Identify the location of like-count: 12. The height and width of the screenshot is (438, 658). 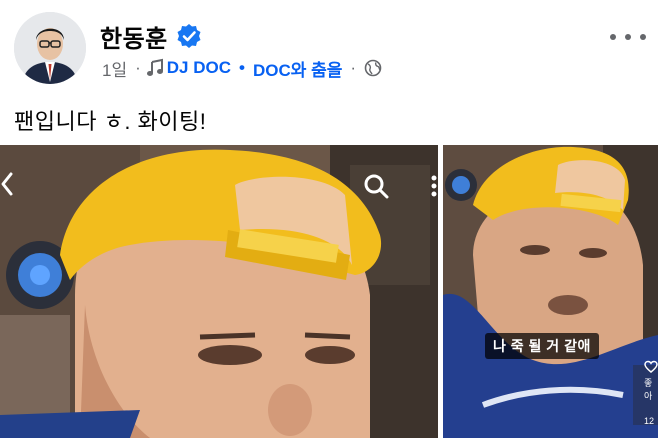
(649, 421).